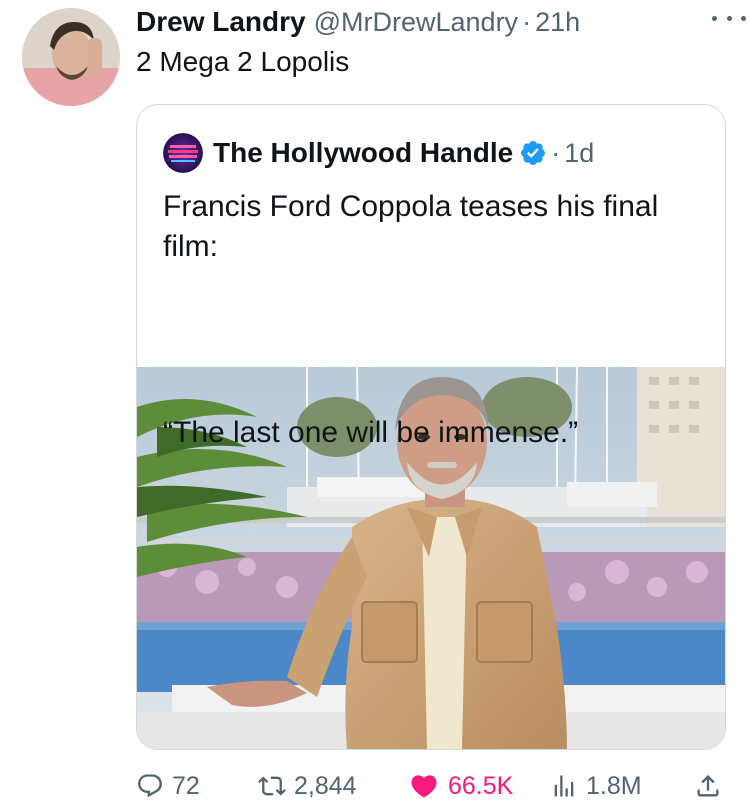 This screenshot has width=750, height=808. What do you see at coordinates (729, 18) in the screenshot?
I see `more-horizontal-icon` at bounding box center [729, 18].